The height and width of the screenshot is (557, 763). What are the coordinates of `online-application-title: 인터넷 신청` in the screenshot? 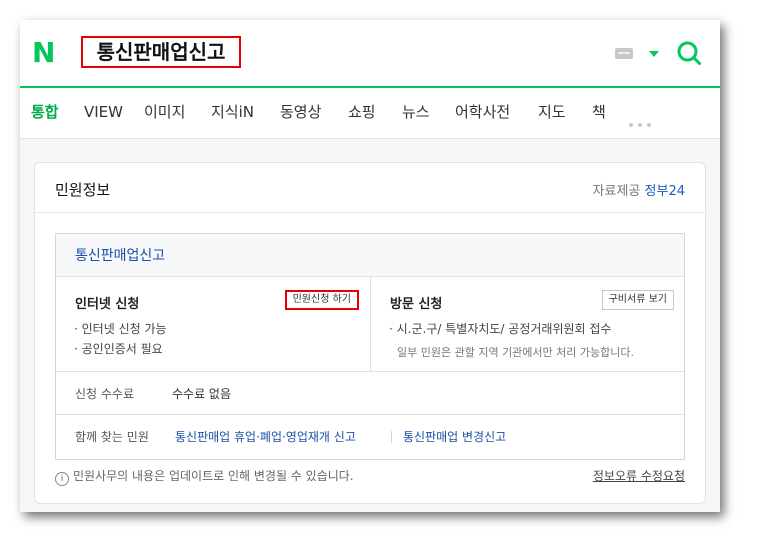 It's located at (107, 304).